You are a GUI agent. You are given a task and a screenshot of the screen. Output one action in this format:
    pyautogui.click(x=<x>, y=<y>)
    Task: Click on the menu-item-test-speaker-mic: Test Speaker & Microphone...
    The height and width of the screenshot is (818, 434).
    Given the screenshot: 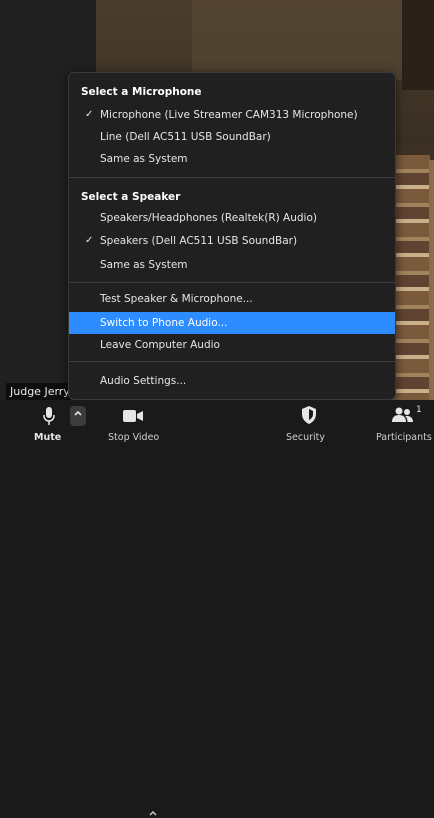 What is the action you would take?
    pyautogui.click(x=232, y=299)
    